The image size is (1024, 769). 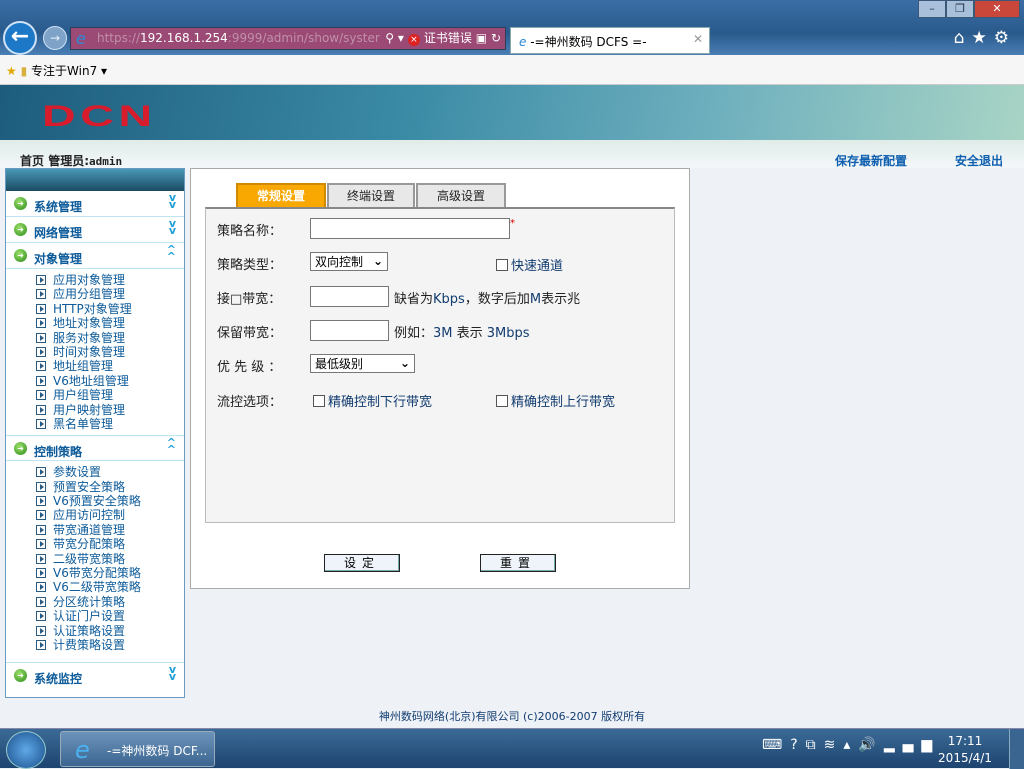 I want to click on sidebar-item: 认证门户设置, so click(x=110, y=616).